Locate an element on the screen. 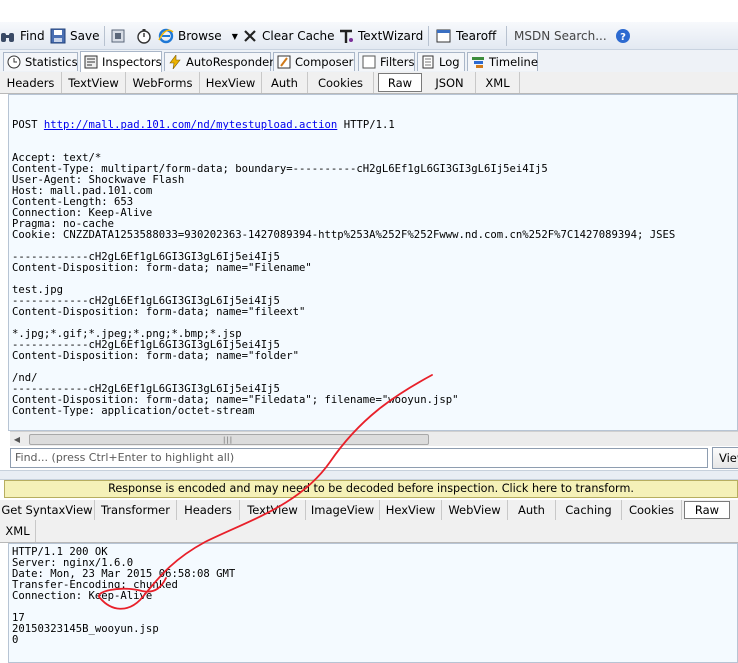 This screenshot has width=738, height=663. clear-cache-label: Clear Cache is located at coordinates (298, 36).